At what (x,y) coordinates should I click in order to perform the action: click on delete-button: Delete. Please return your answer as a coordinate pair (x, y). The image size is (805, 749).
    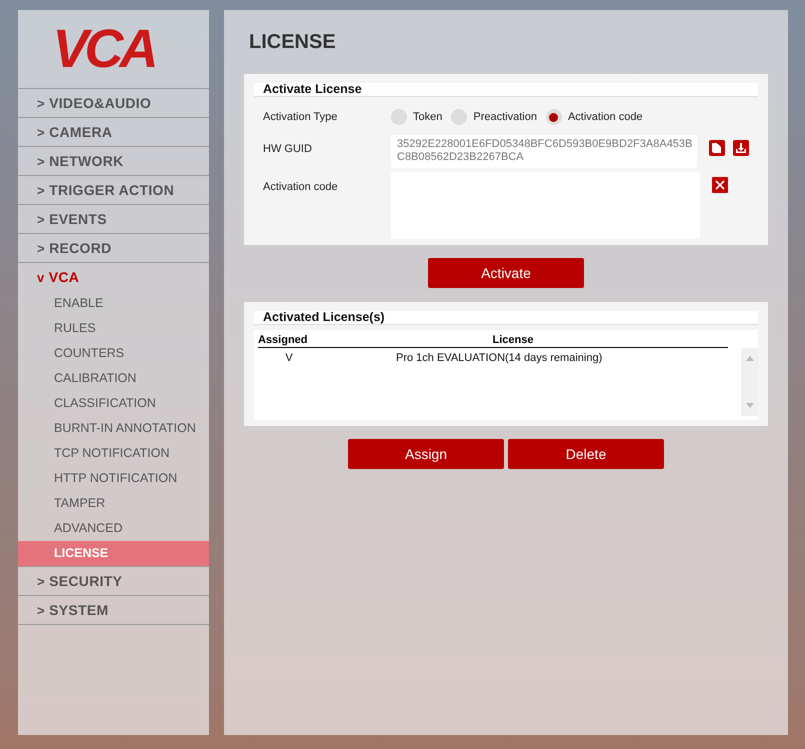
    Looking at the image, I should click on (586, 454).